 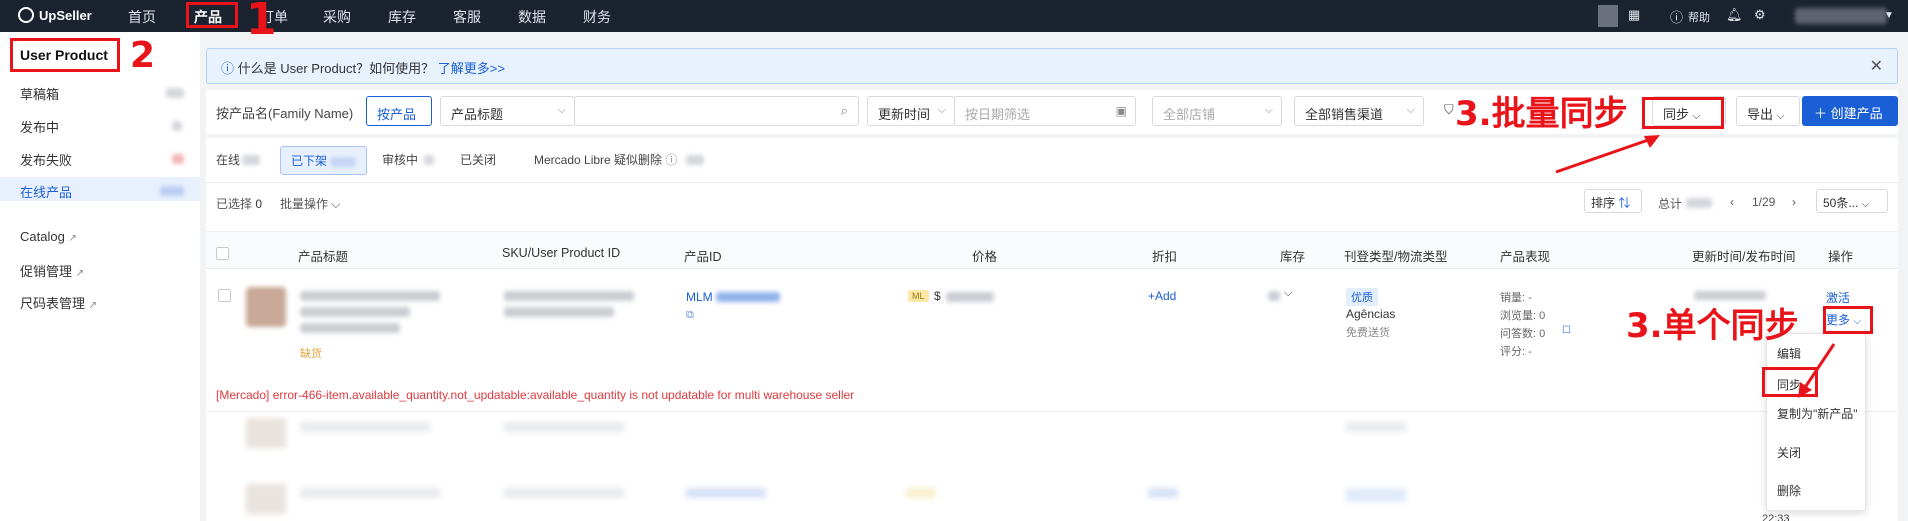 What do you see at coordinates (46, 159) in the screenshot?
I see `sidebar-item-failed: 发布失败` at bounding box center [46, 159].